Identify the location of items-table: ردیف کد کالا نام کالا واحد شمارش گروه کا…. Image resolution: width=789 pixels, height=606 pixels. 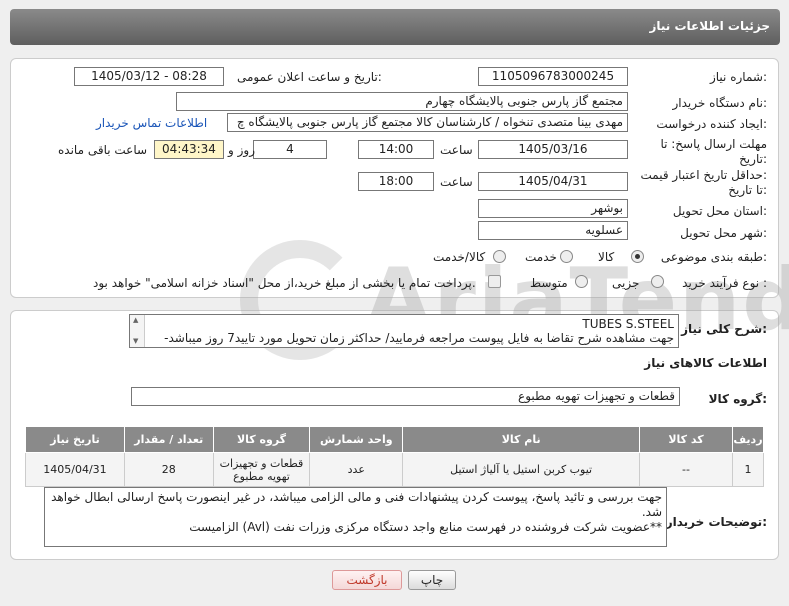
(395, 456).